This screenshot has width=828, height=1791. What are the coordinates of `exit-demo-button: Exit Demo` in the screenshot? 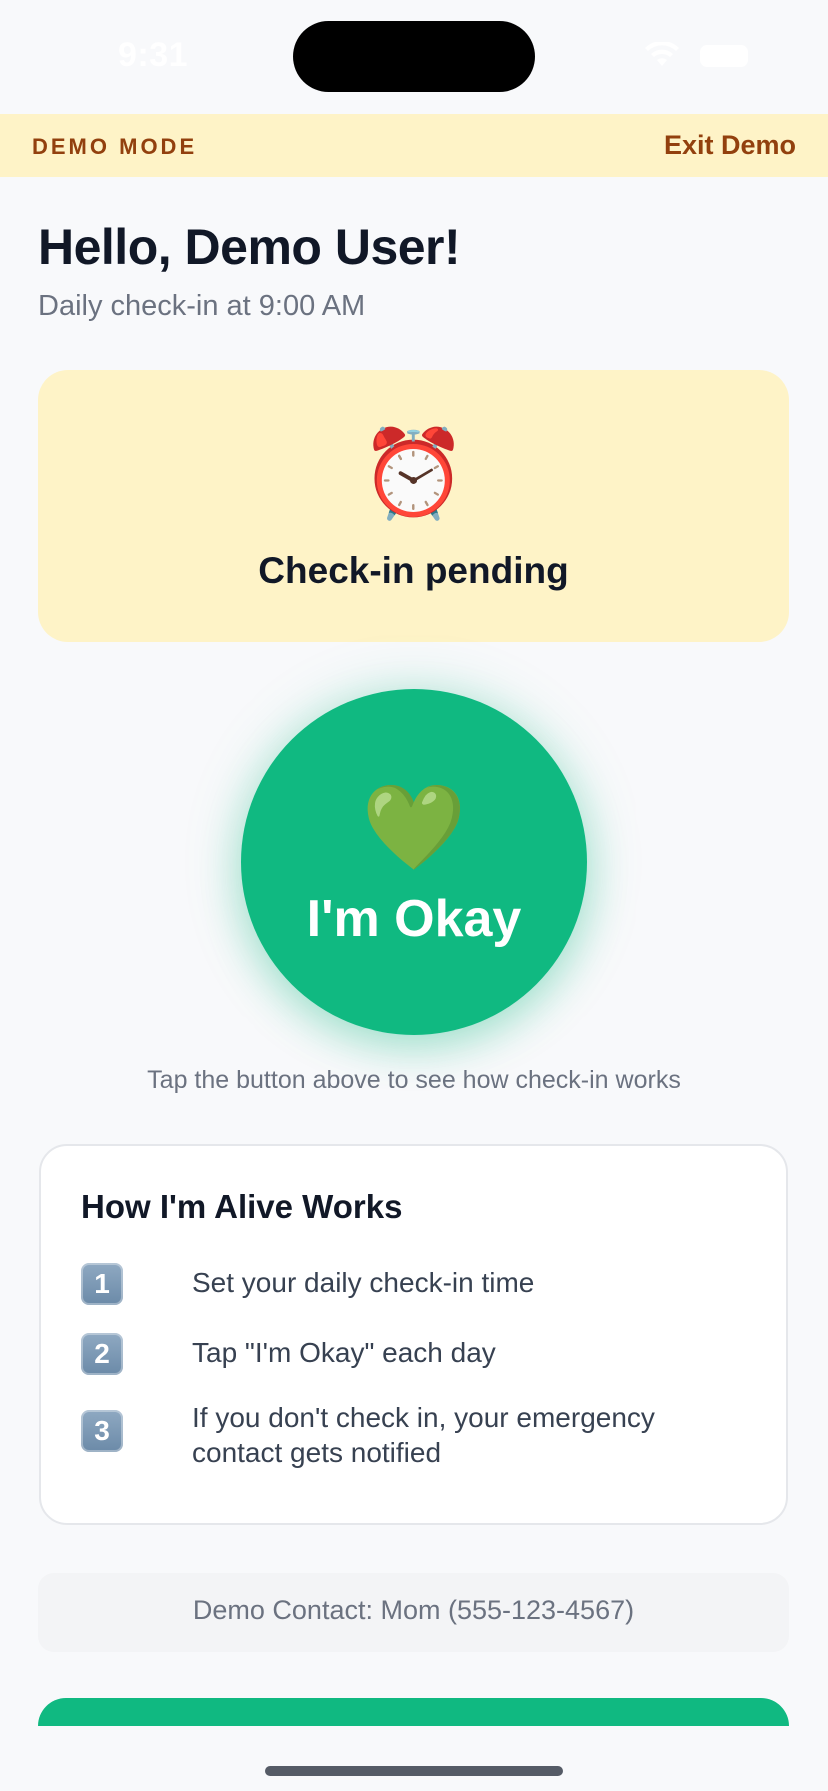 It's located at (730, 145).